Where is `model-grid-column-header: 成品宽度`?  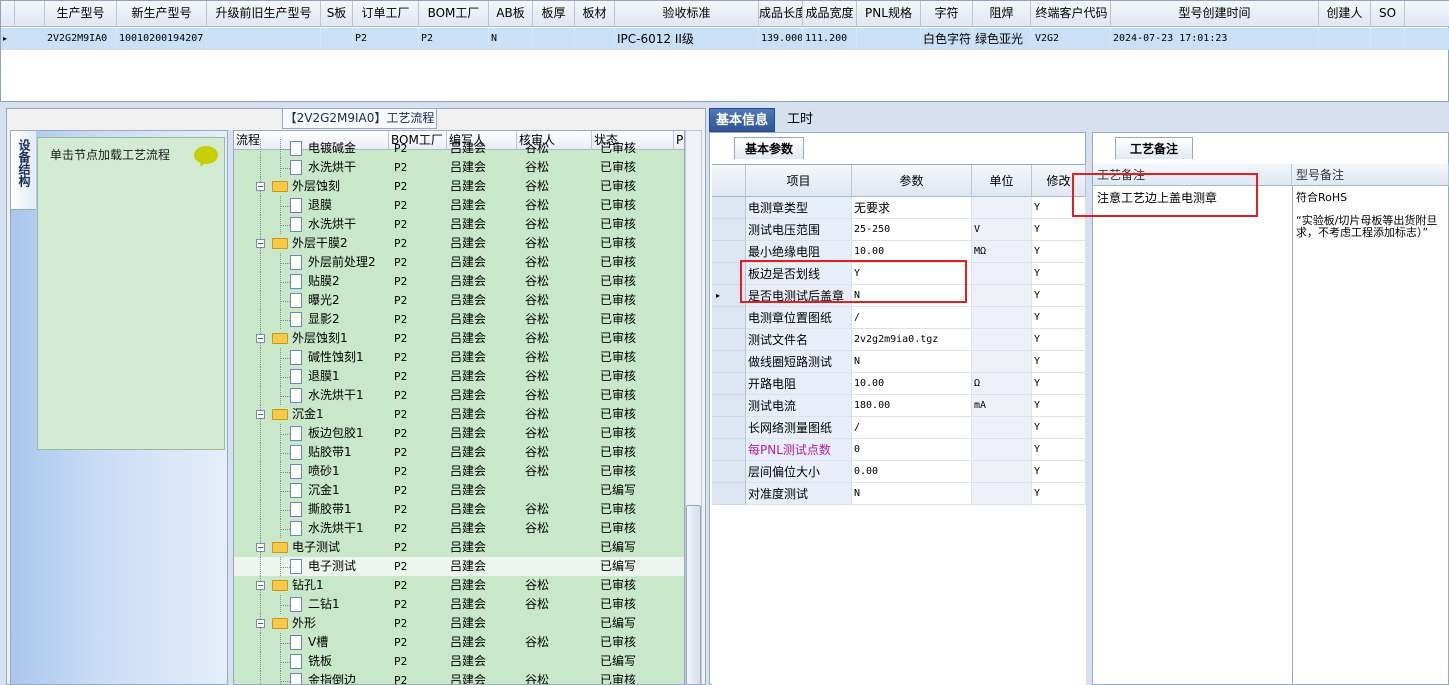 model-grid-column-header: 成品宽度 is located at coordinates (830, 14).